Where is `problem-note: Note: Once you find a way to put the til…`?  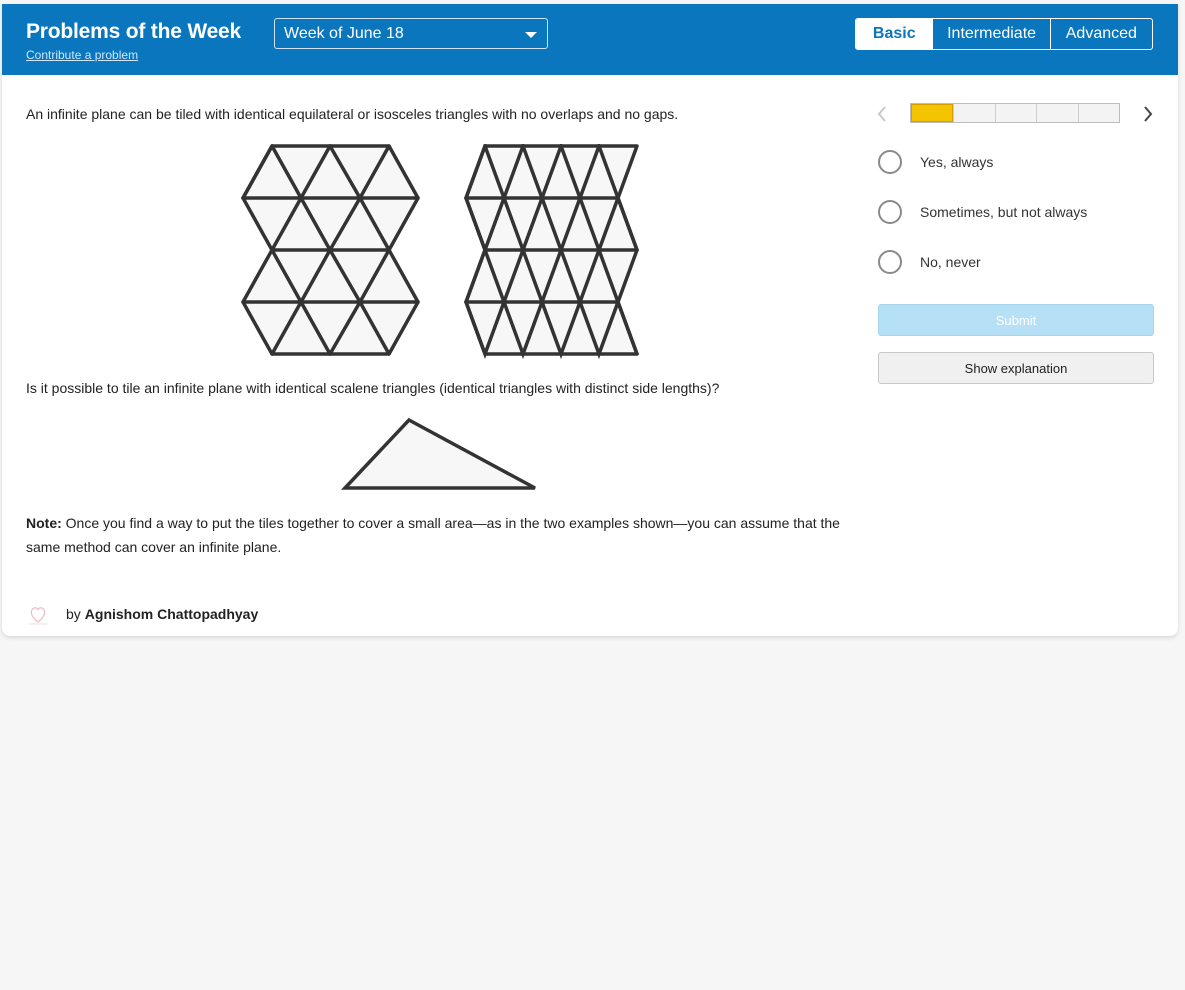 problem-note: Note: Once you find a way to put the til… is located at coordinates (436, 535).